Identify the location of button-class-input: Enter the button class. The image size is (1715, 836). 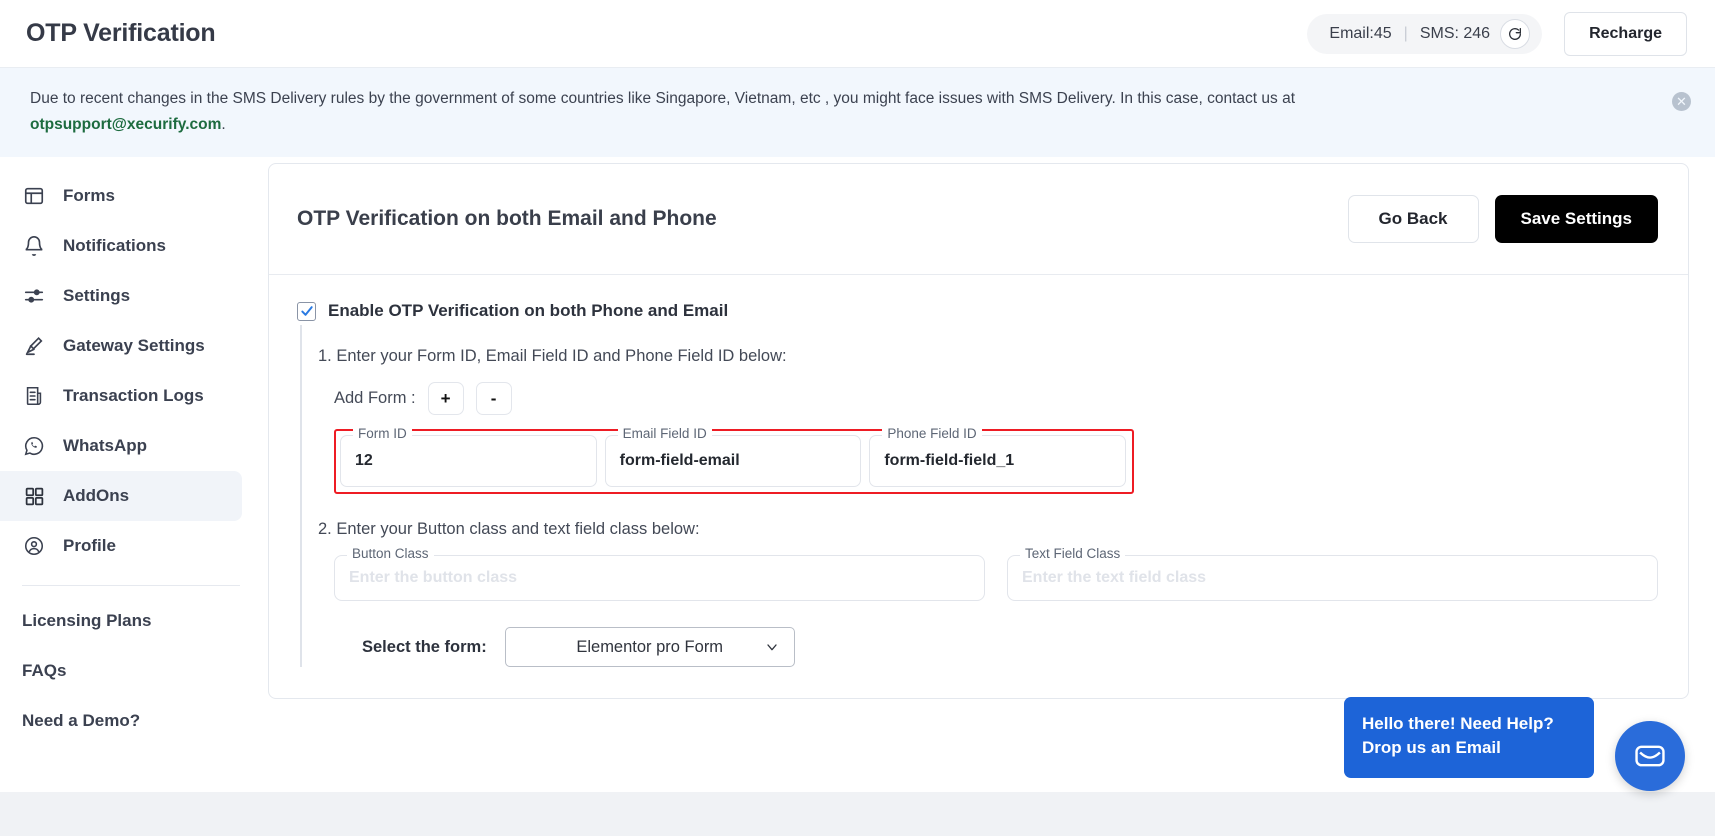
(659, 578).